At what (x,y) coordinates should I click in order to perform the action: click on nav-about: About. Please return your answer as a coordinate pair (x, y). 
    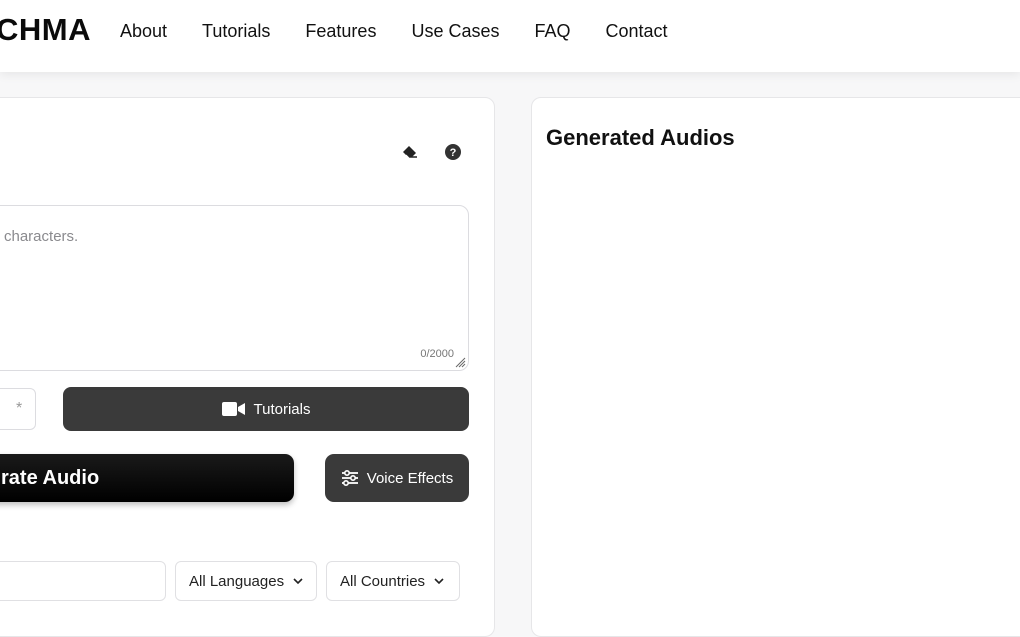
    Looking at the image, I should click on (143, 31).